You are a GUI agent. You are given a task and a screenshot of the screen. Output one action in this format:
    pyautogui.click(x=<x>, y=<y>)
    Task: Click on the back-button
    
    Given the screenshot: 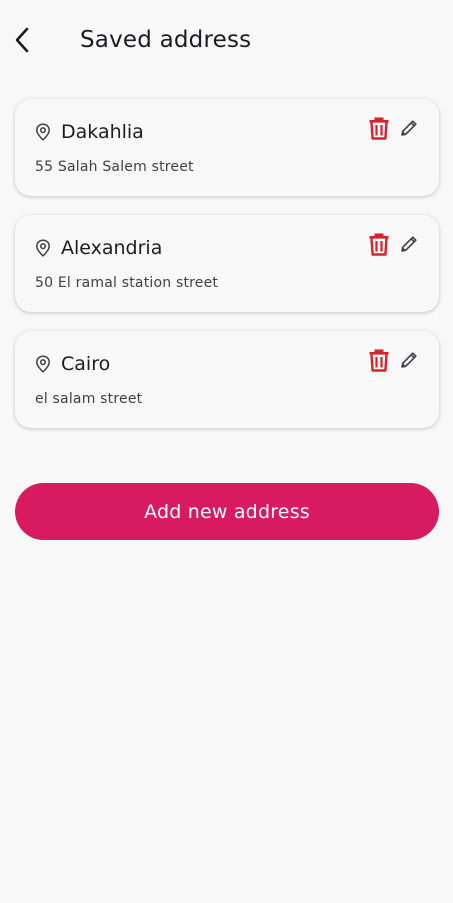 What is the action you would take?
    pyautogui.click(x=22, y=40)
    